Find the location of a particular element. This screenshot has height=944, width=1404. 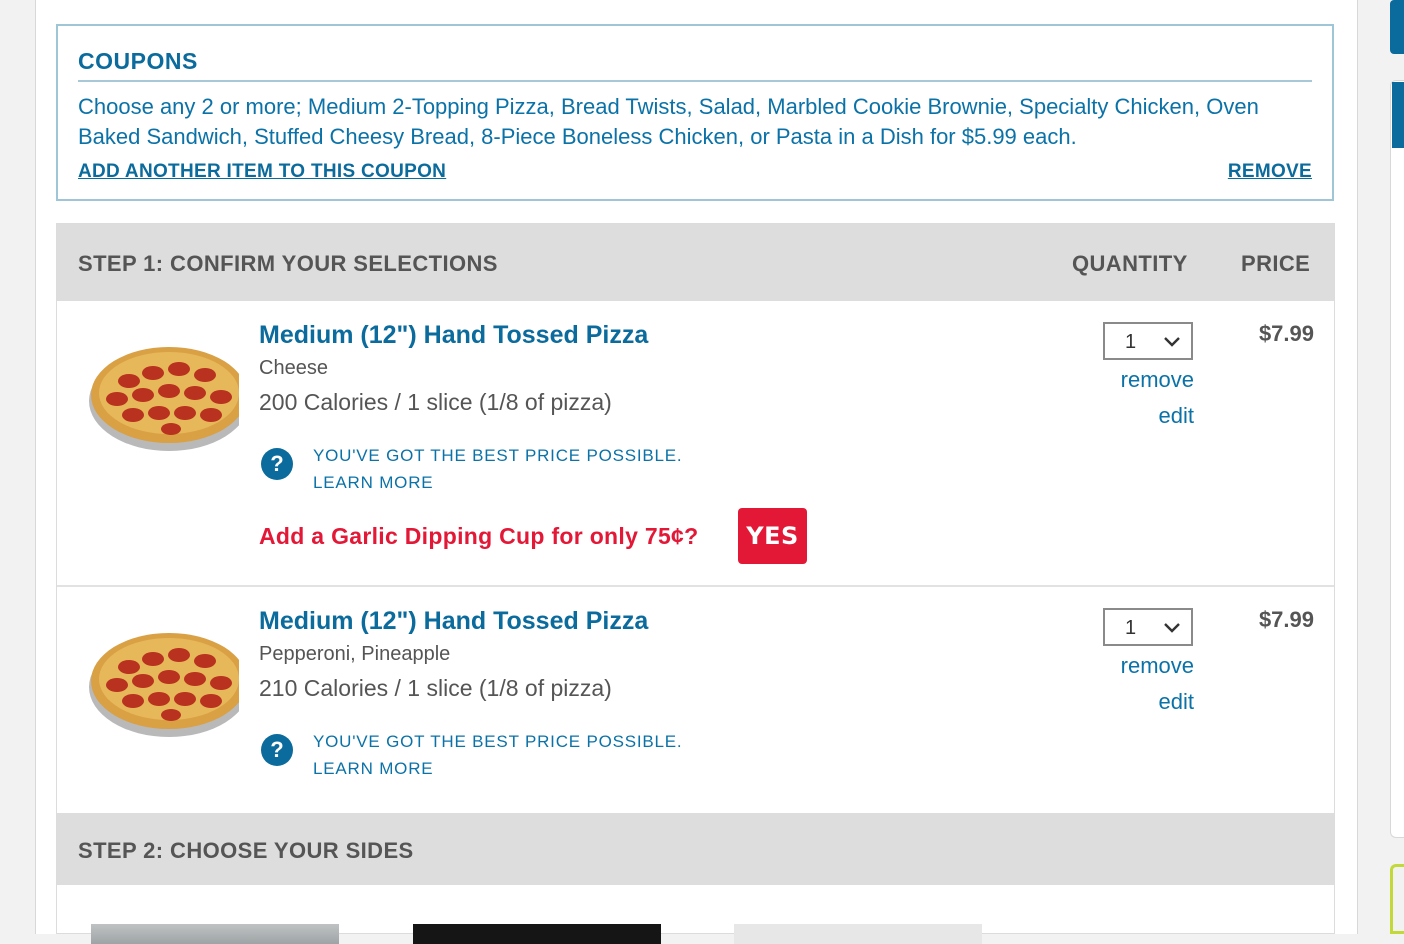

upsell-text: Add a Garlic Dipping Cup for only 75¢? is located at coordinates (479, 536).